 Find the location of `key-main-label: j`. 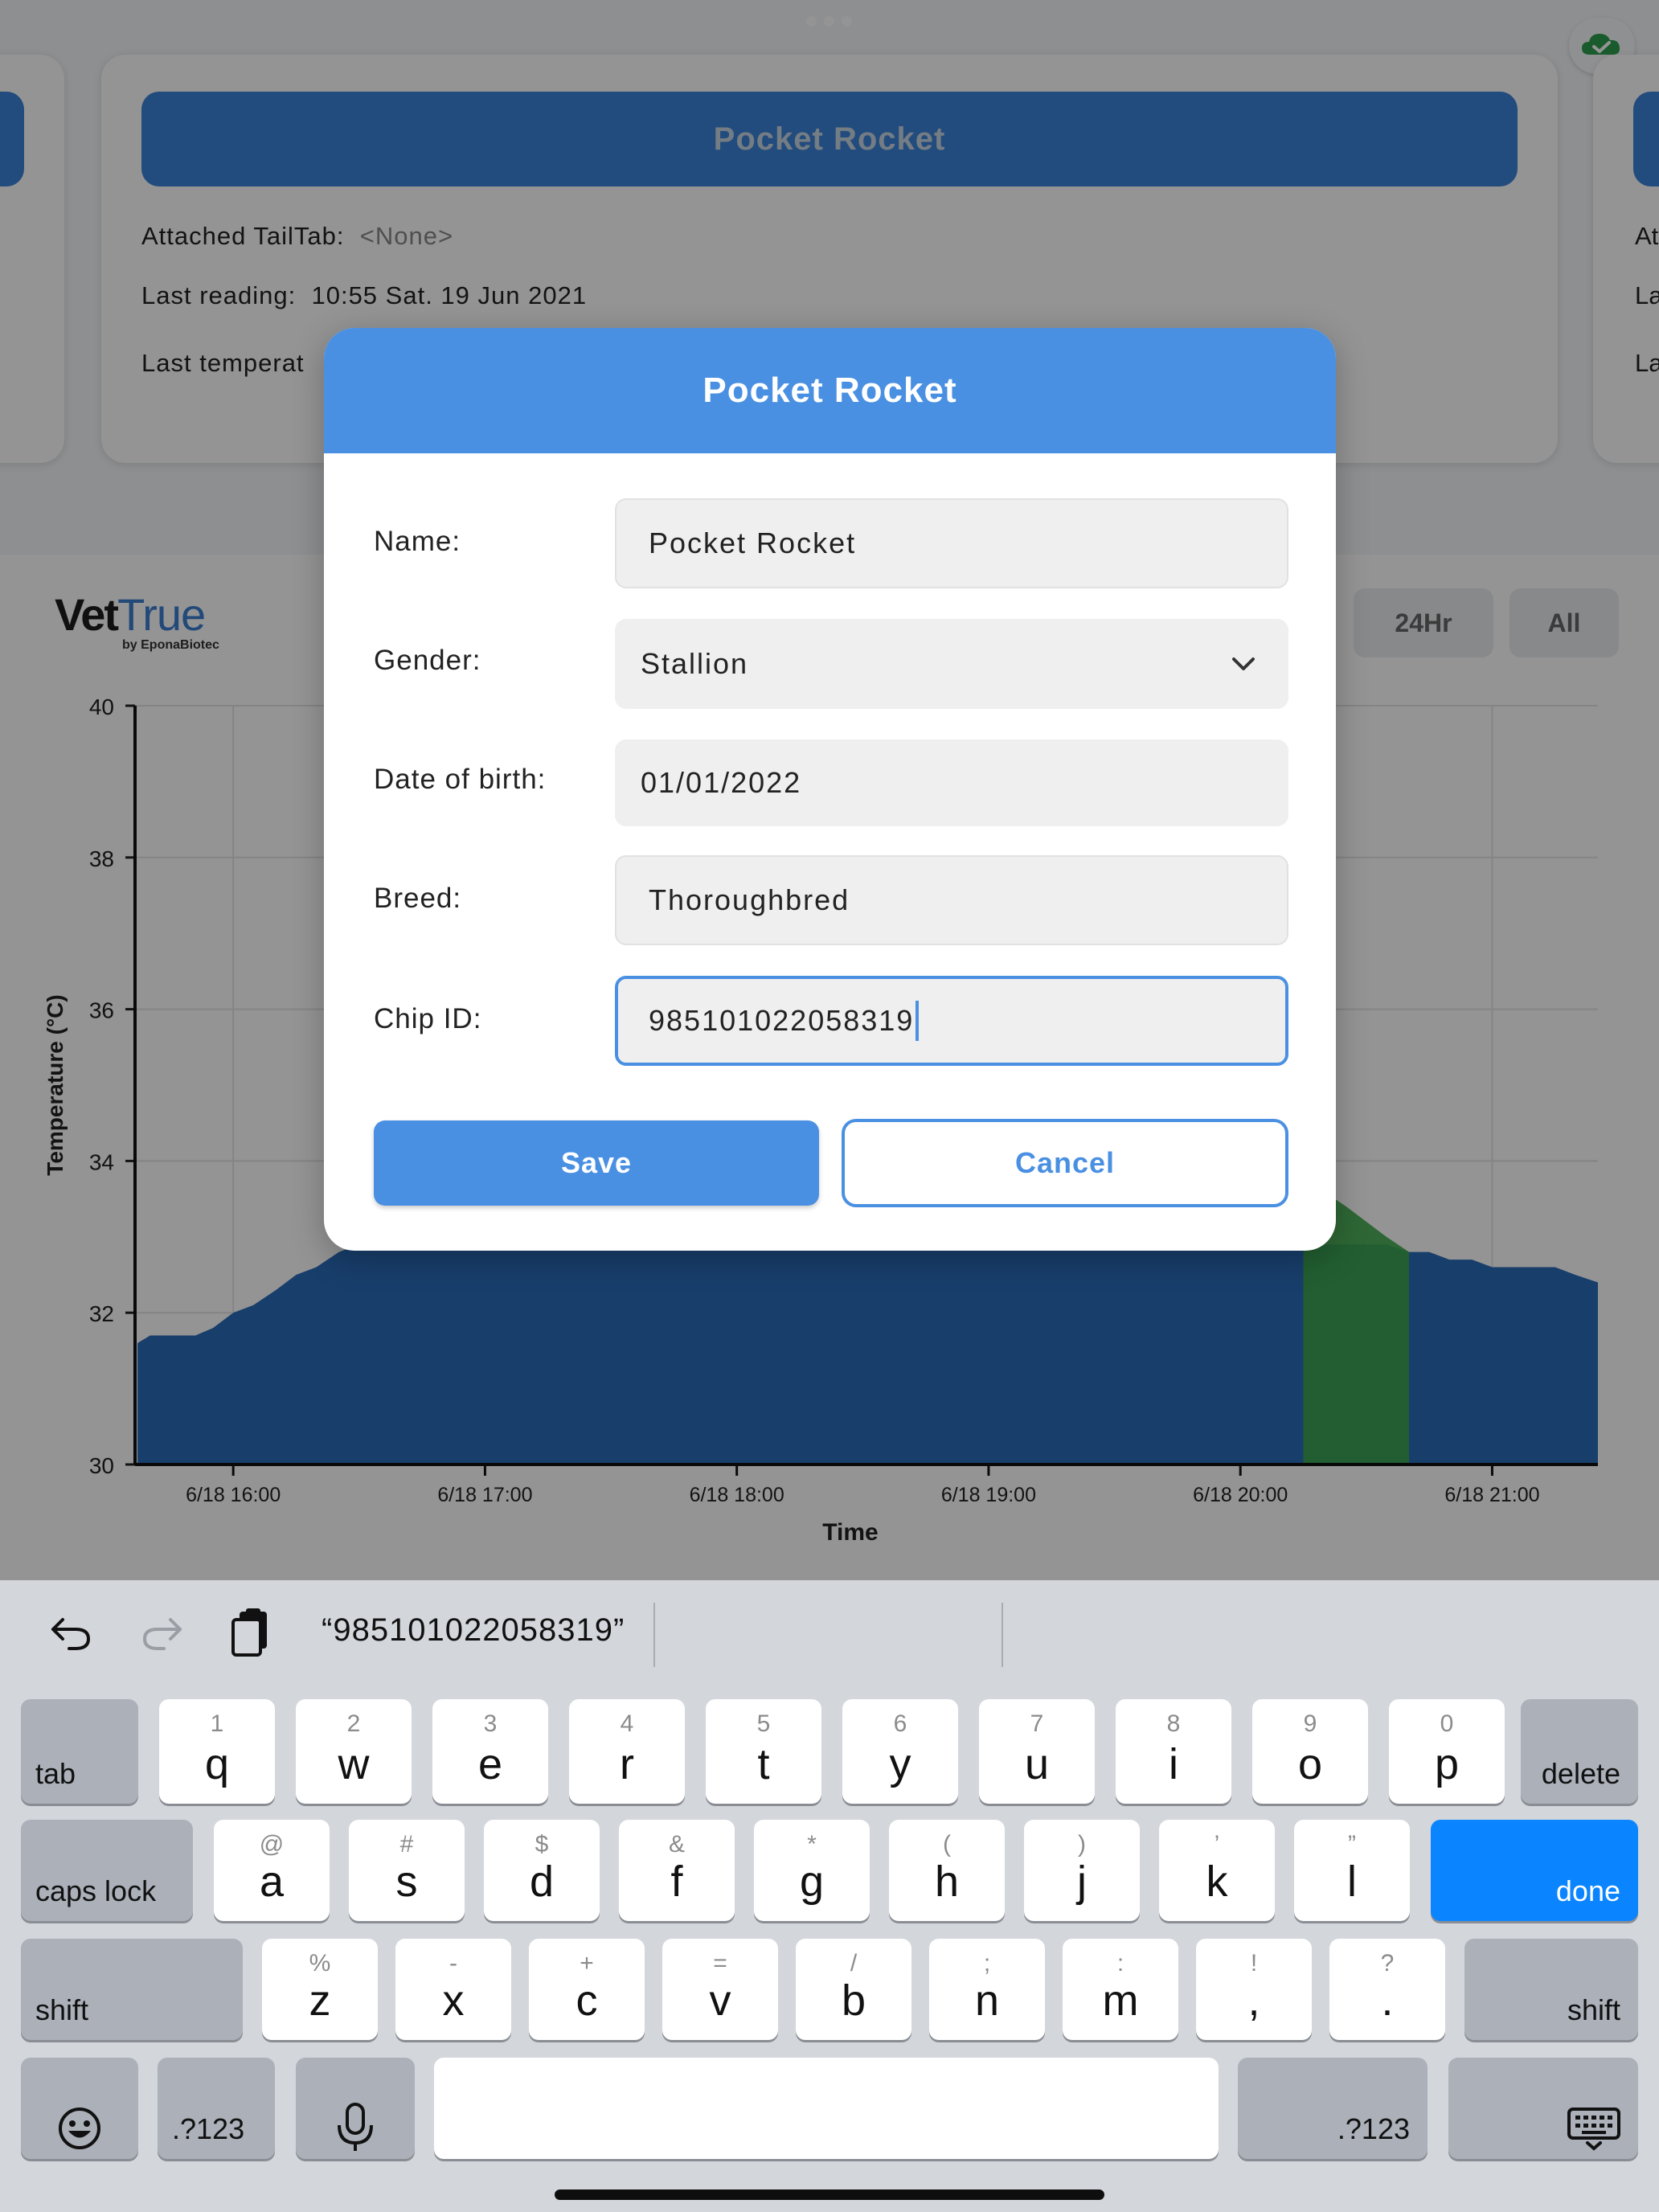

key-main-label: j is located at coordinates (1082, 1882).